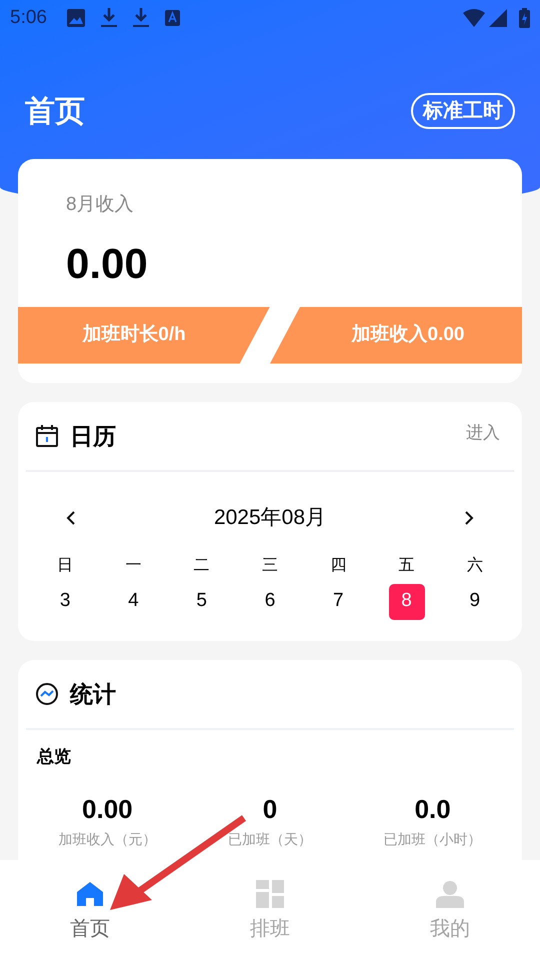  Describe the element at coordinates (433, 839) in the screenshot. I see `stat-label: 已加班（小时）` at that location.